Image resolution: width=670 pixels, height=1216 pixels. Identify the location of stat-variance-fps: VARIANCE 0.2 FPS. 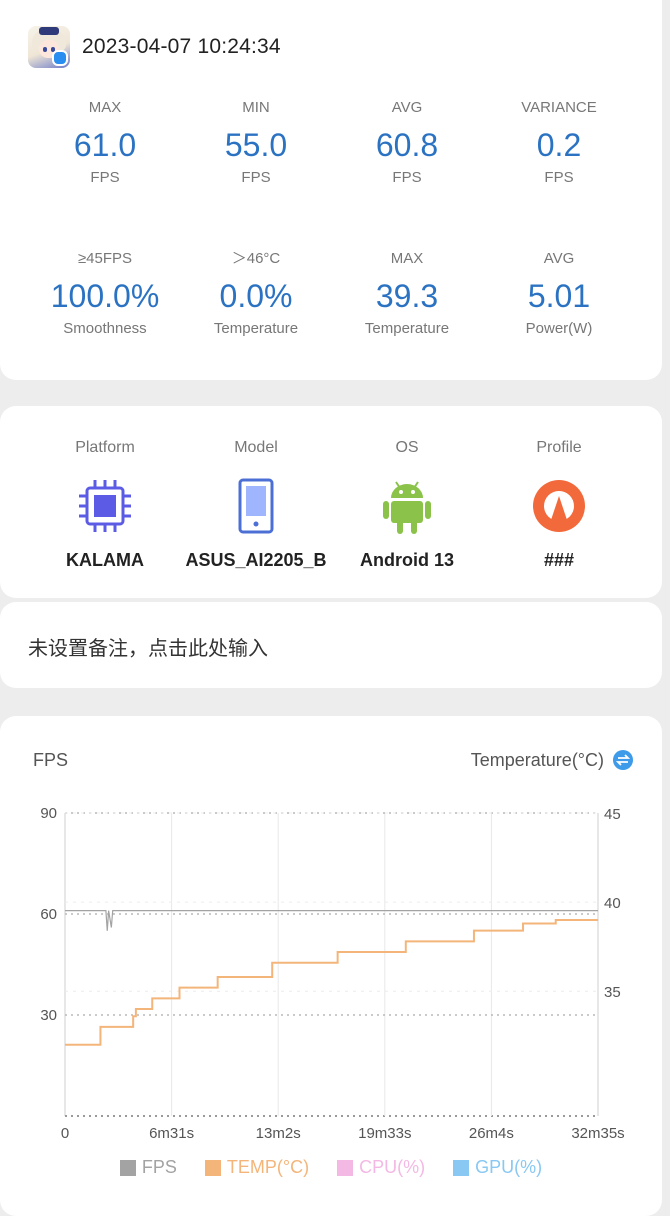
(559, 143).